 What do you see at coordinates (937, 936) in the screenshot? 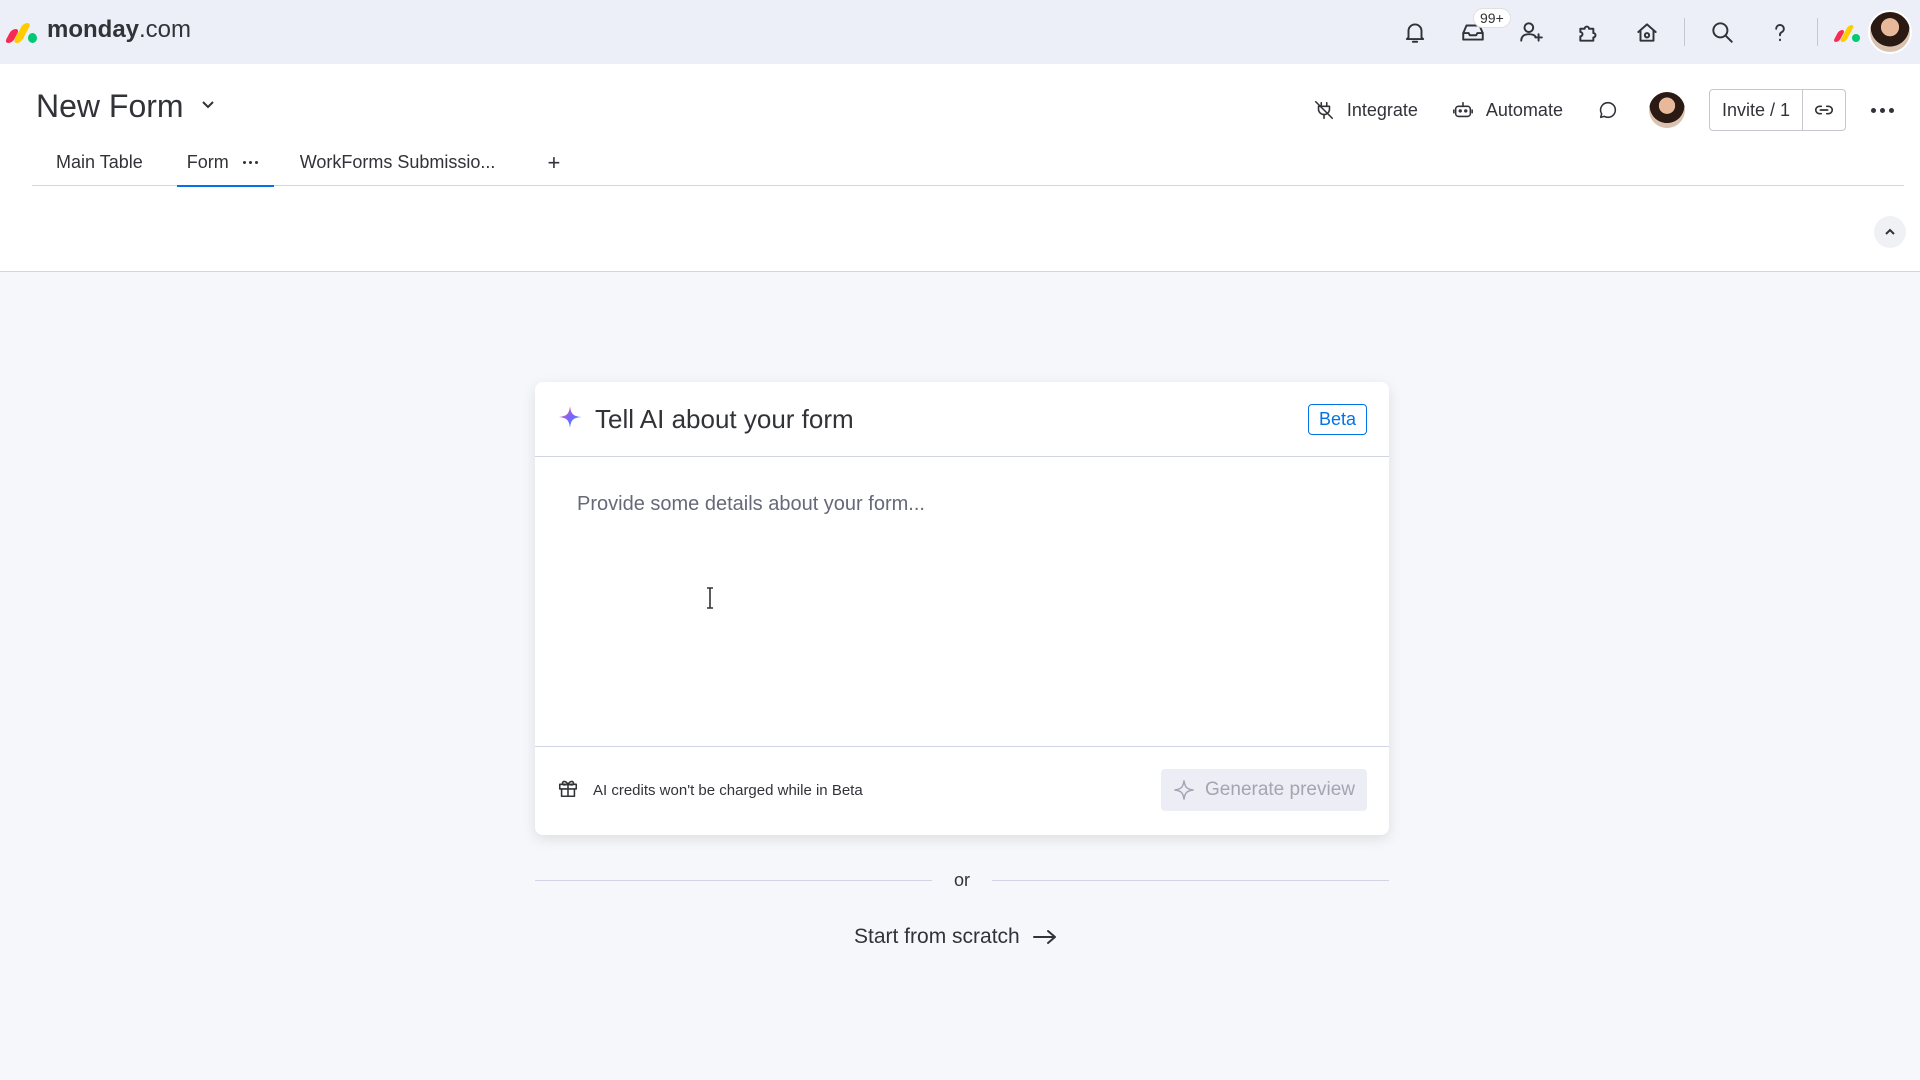
I see `start-from-scratch-label: Start from scratch` at bounding box center [937, 936].